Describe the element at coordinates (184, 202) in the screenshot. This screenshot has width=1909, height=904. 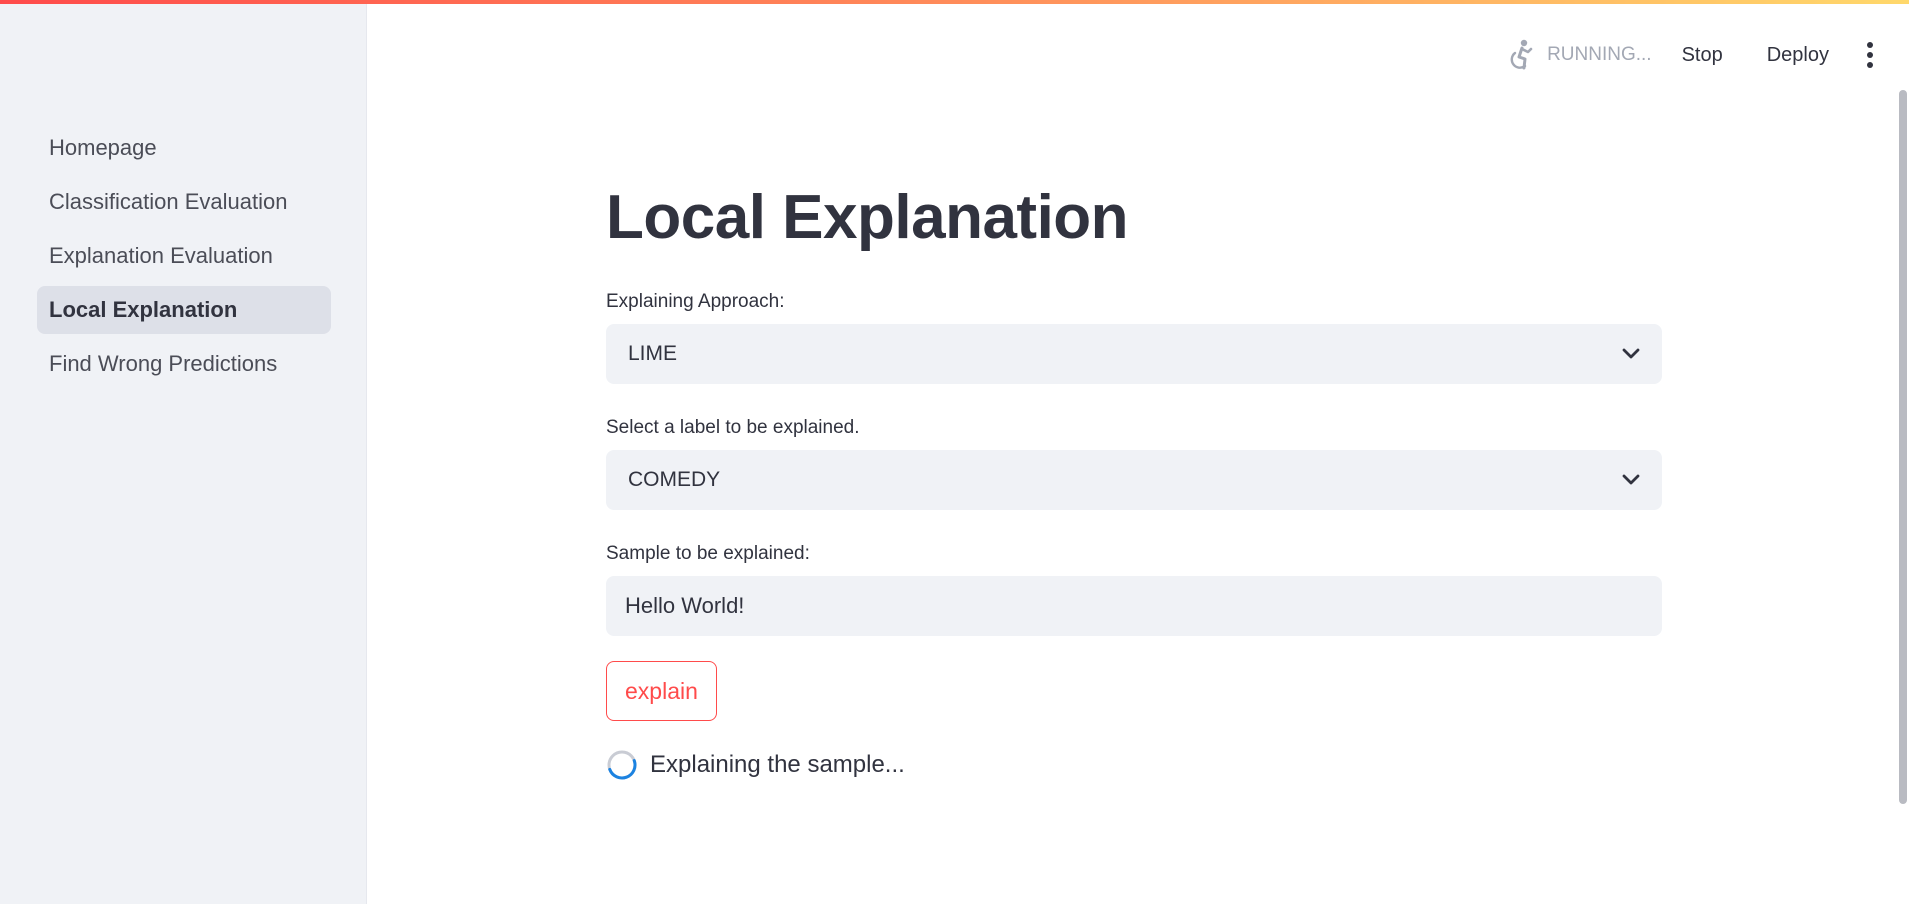
I see `sidebar-item-classification-evaluation: Classification Evaluation` at that location.